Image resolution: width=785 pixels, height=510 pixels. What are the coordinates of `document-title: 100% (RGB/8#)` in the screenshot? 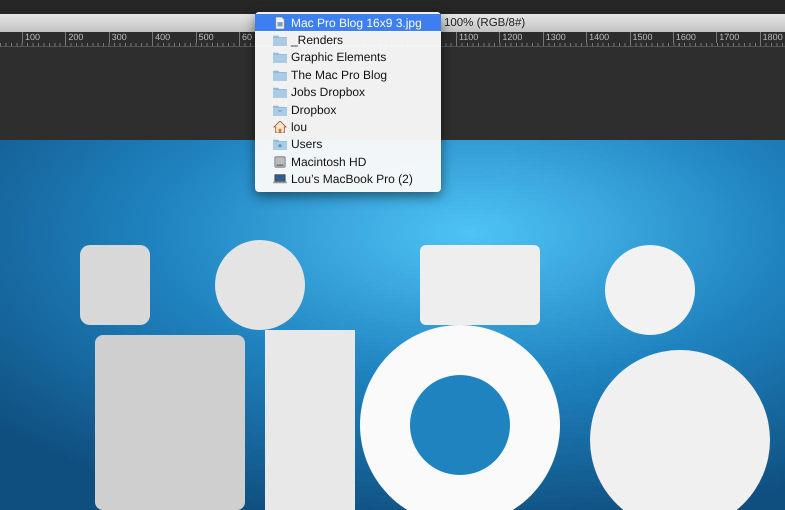 It's located at (485, 23).